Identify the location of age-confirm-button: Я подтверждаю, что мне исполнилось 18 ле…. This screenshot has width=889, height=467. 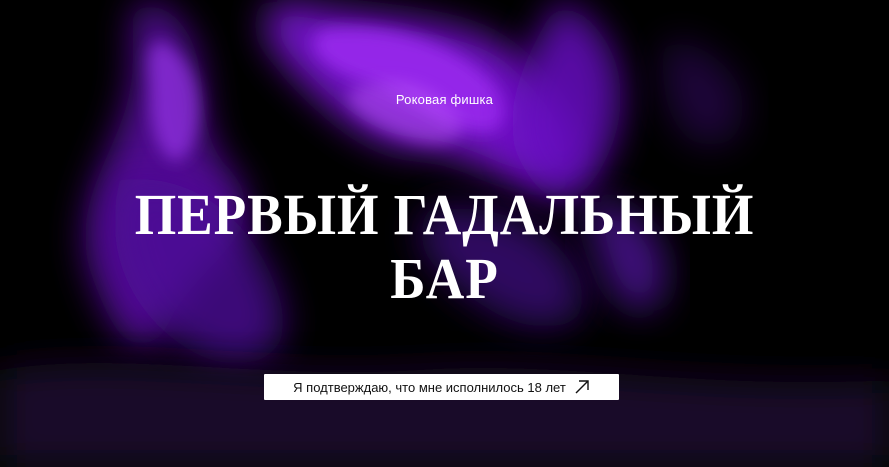
(441, 387).